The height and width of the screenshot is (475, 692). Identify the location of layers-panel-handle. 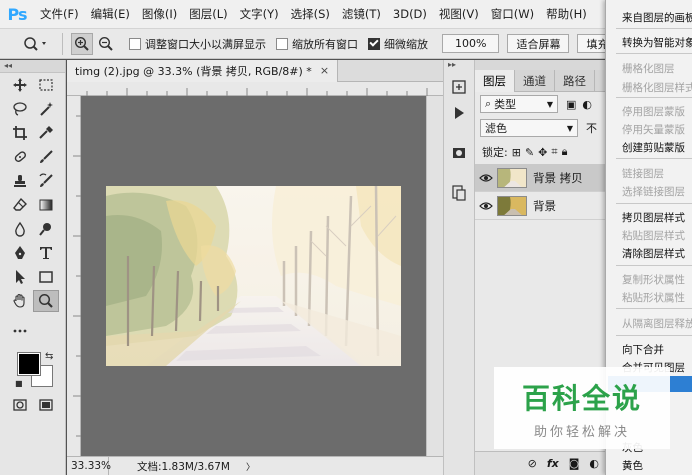
(540, 65).